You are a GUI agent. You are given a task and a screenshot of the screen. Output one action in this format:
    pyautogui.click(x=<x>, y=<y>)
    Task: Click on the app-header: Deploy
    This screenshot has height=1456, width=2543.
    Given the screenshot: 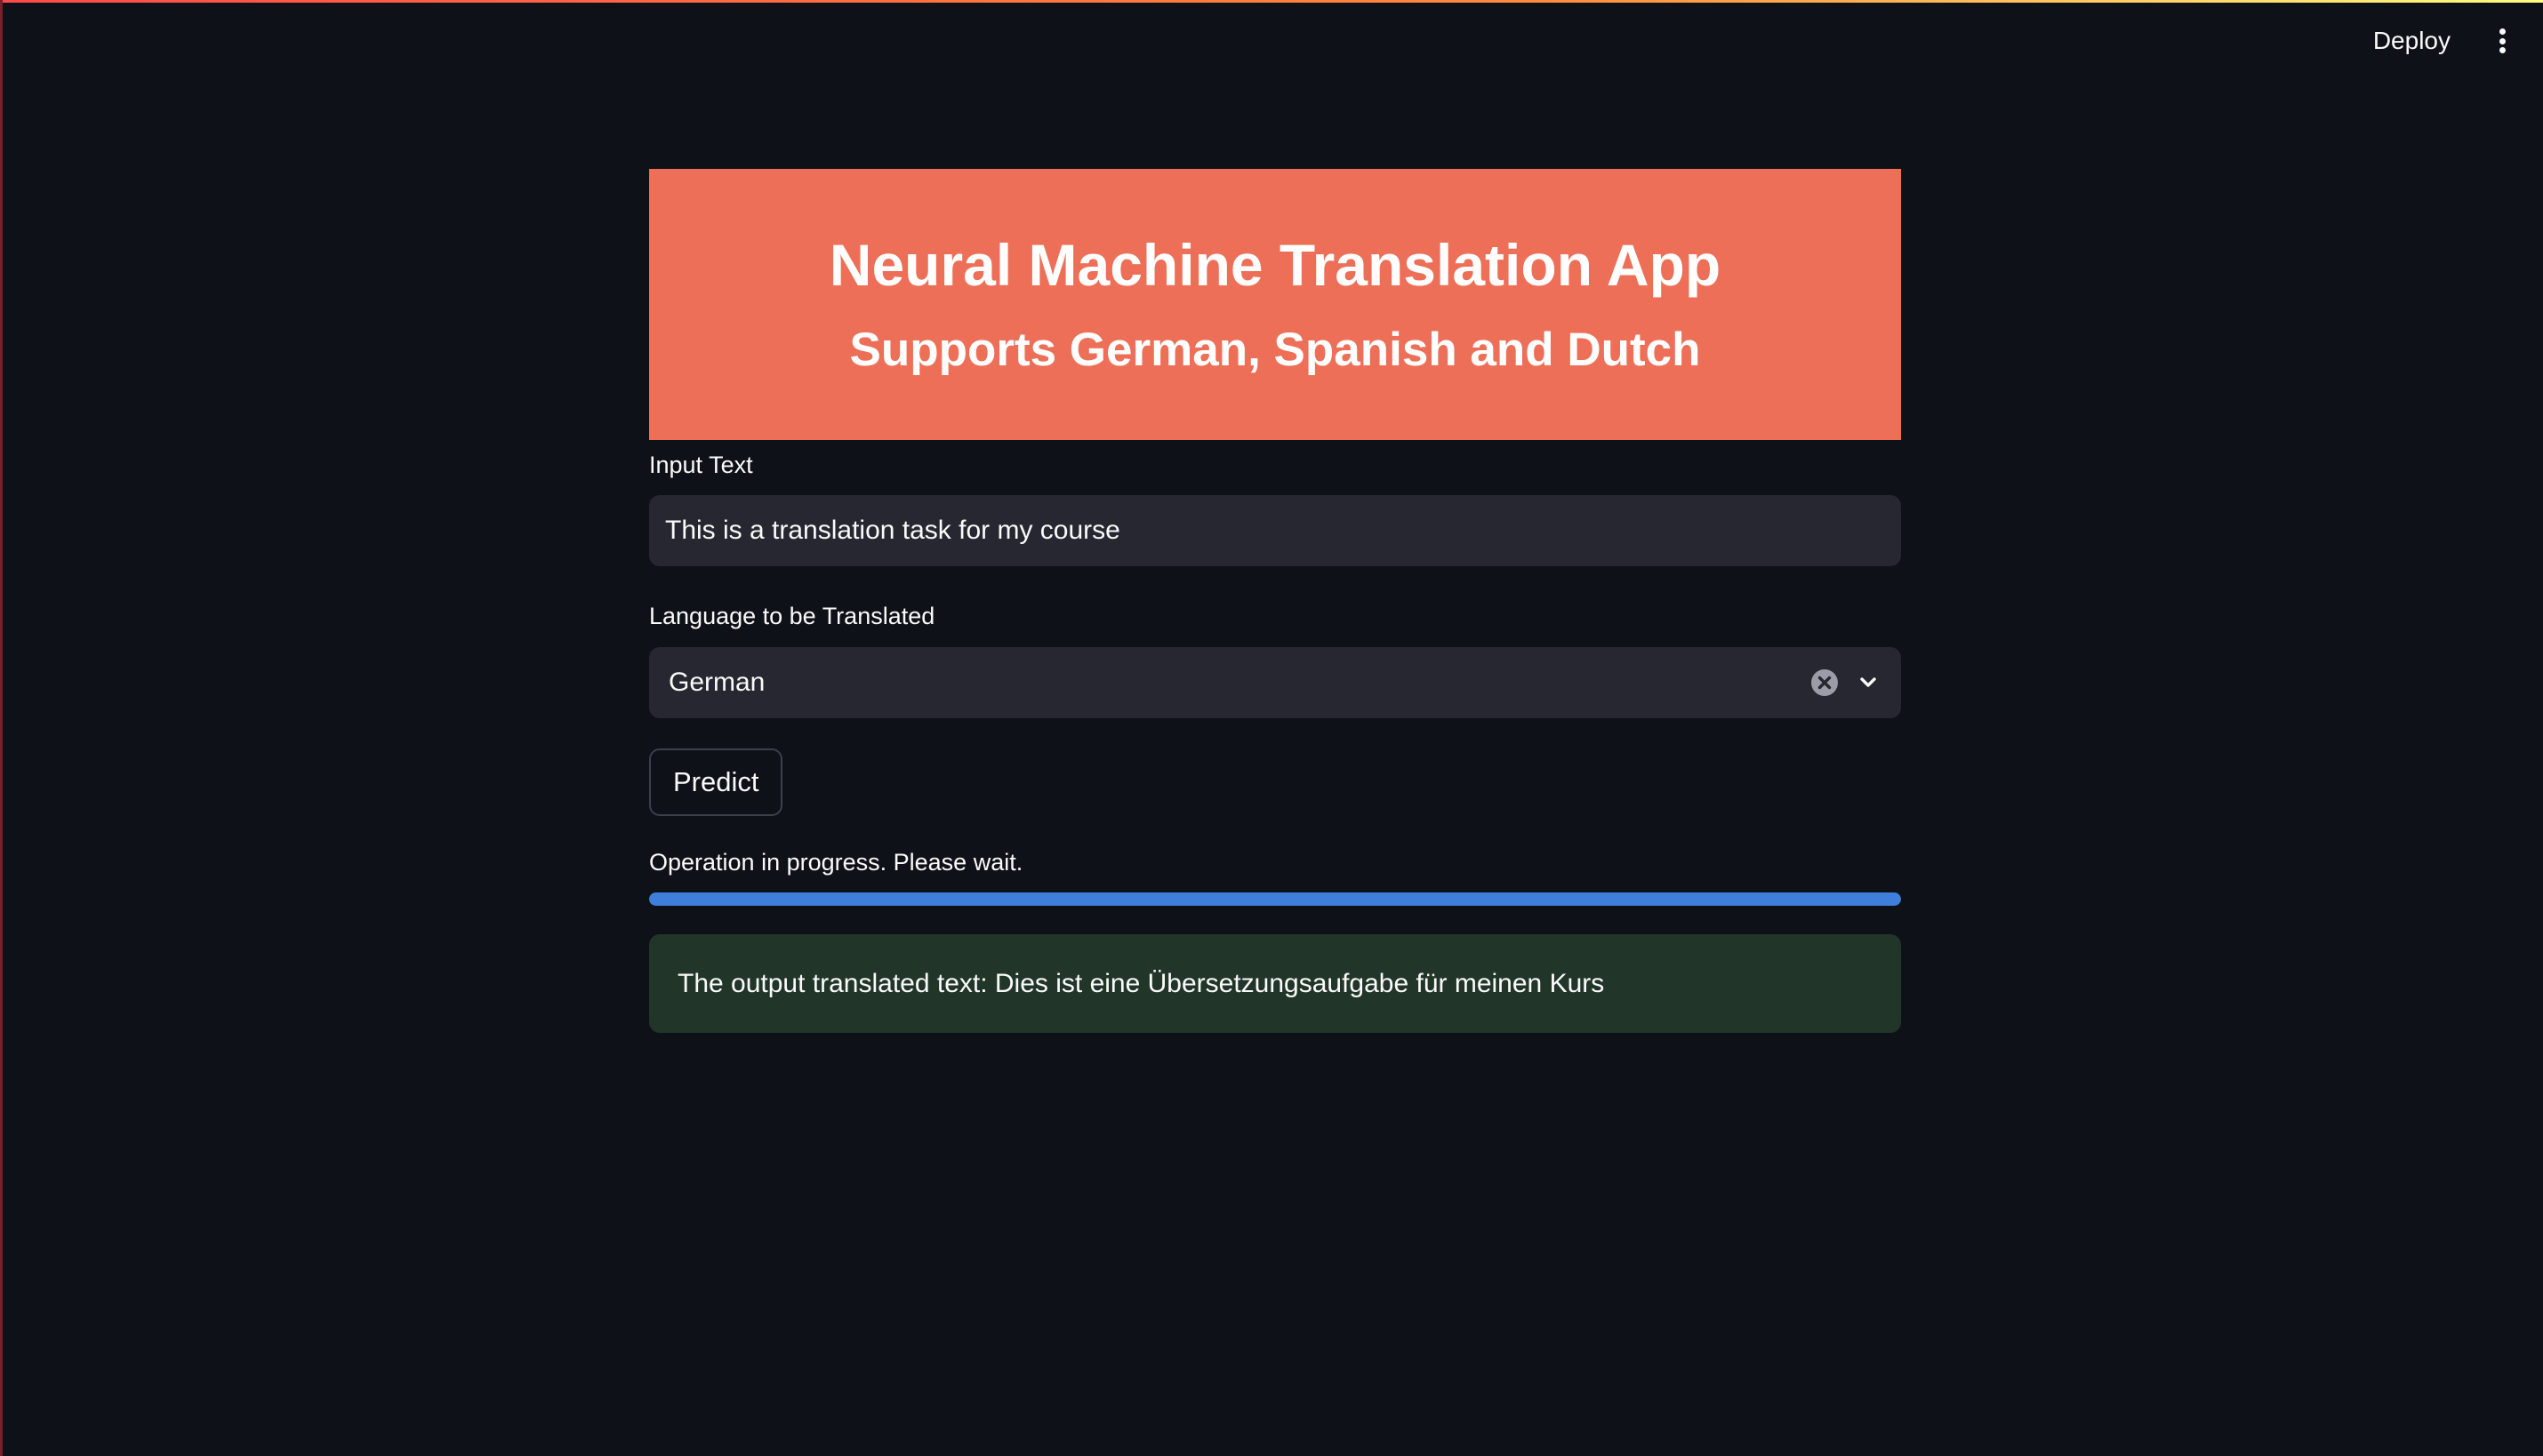 What is the action you would take?
    pyautogui.click(x=2450, y=41)
    